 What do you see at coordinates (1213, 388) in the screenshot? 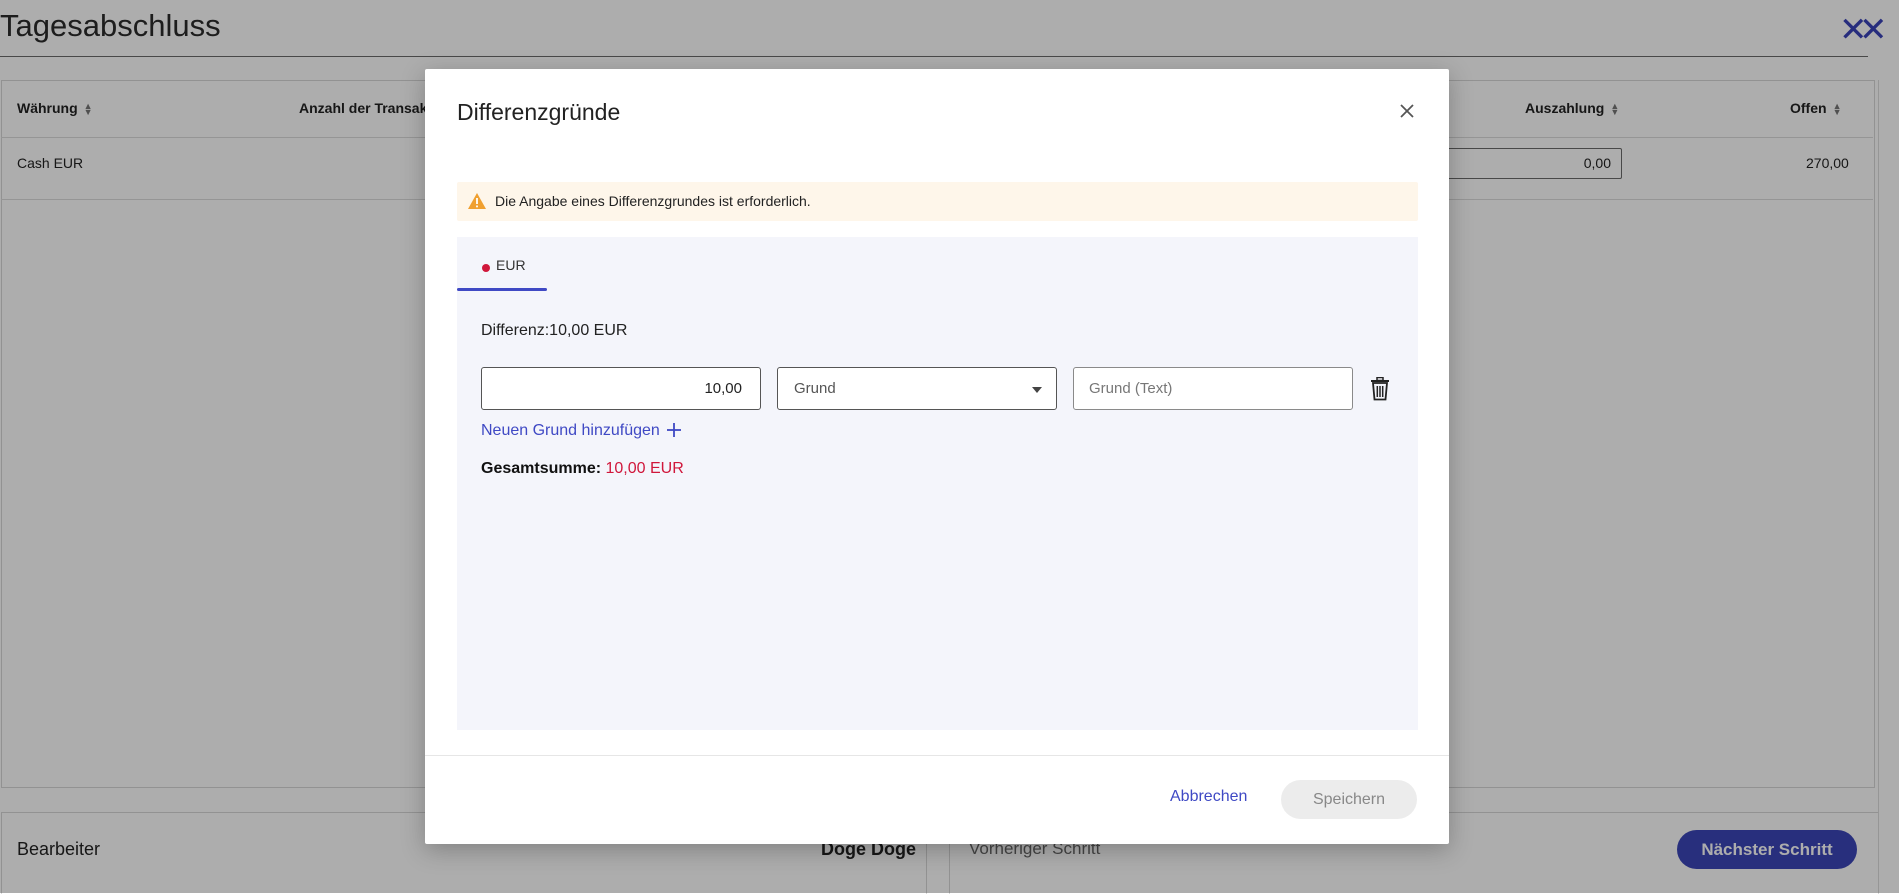
I see `reason-text-input` at bounding box center [1213, 388].